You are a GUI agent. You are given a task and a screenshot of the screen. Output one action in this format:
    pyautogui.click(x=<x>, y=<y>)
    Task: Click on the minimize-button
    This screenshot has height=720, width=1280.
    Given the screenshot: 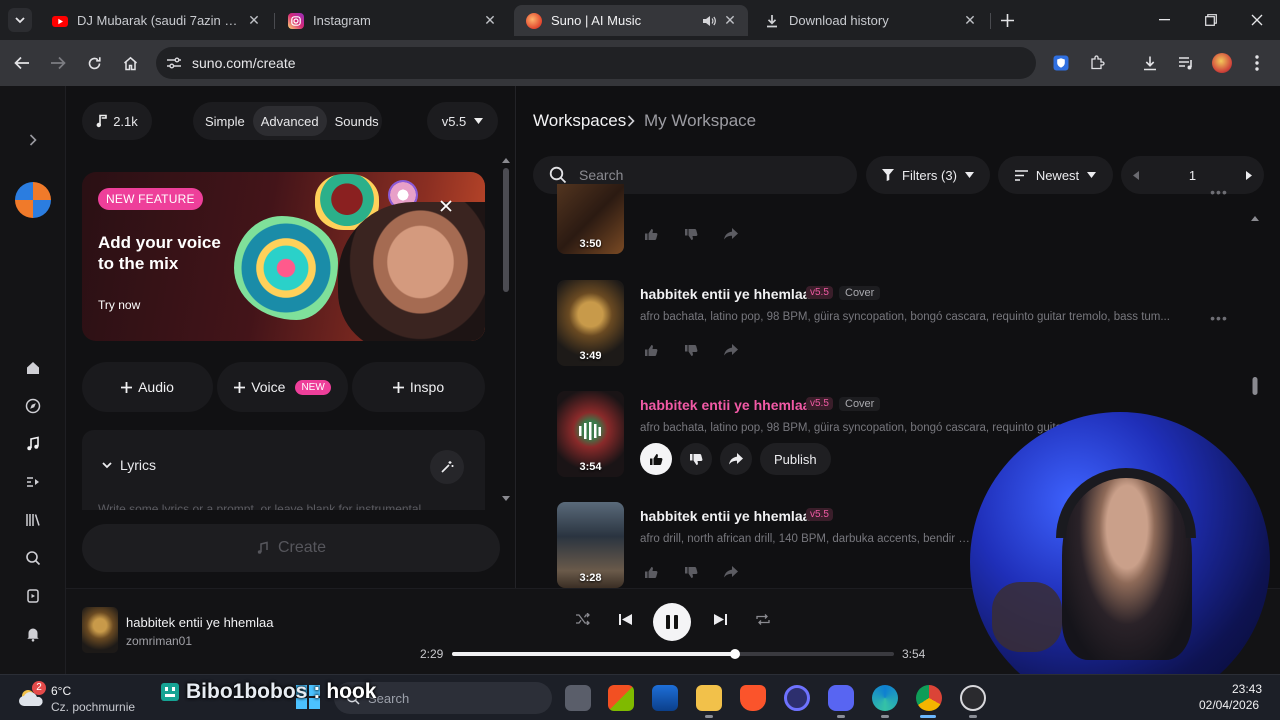 What is the action you would take?
    pyautogui.click(x=1164, y=20)
    